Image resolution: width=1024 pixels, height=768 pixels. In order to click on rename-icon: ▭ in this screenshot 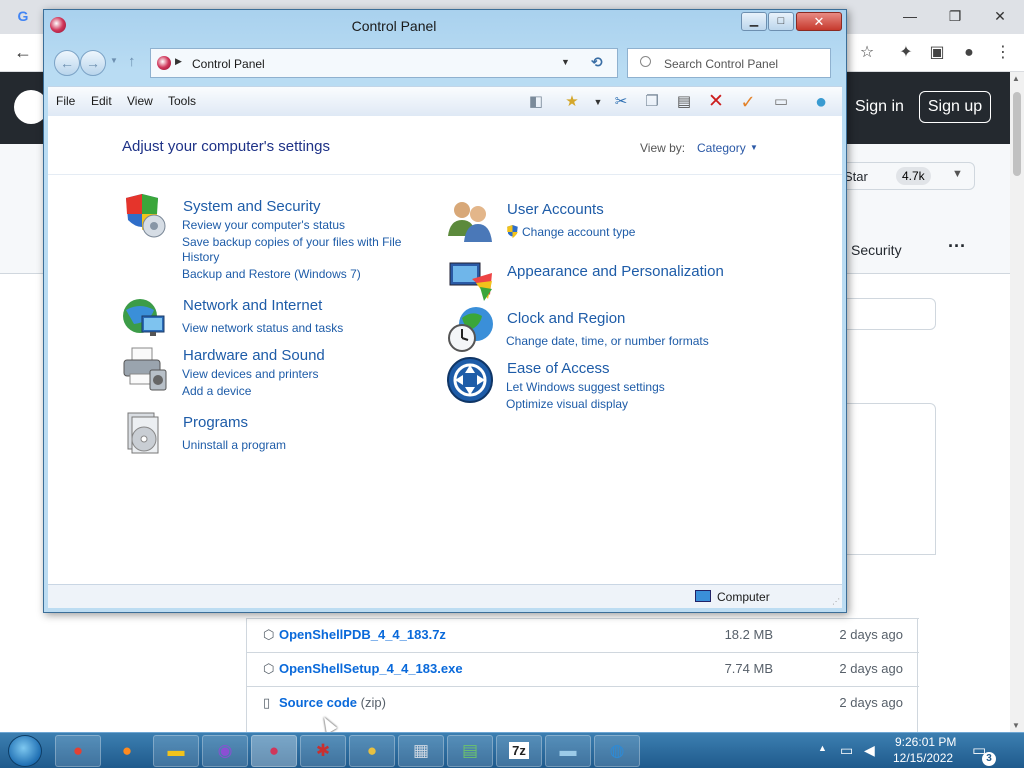, I will do `click(781, 102)`.